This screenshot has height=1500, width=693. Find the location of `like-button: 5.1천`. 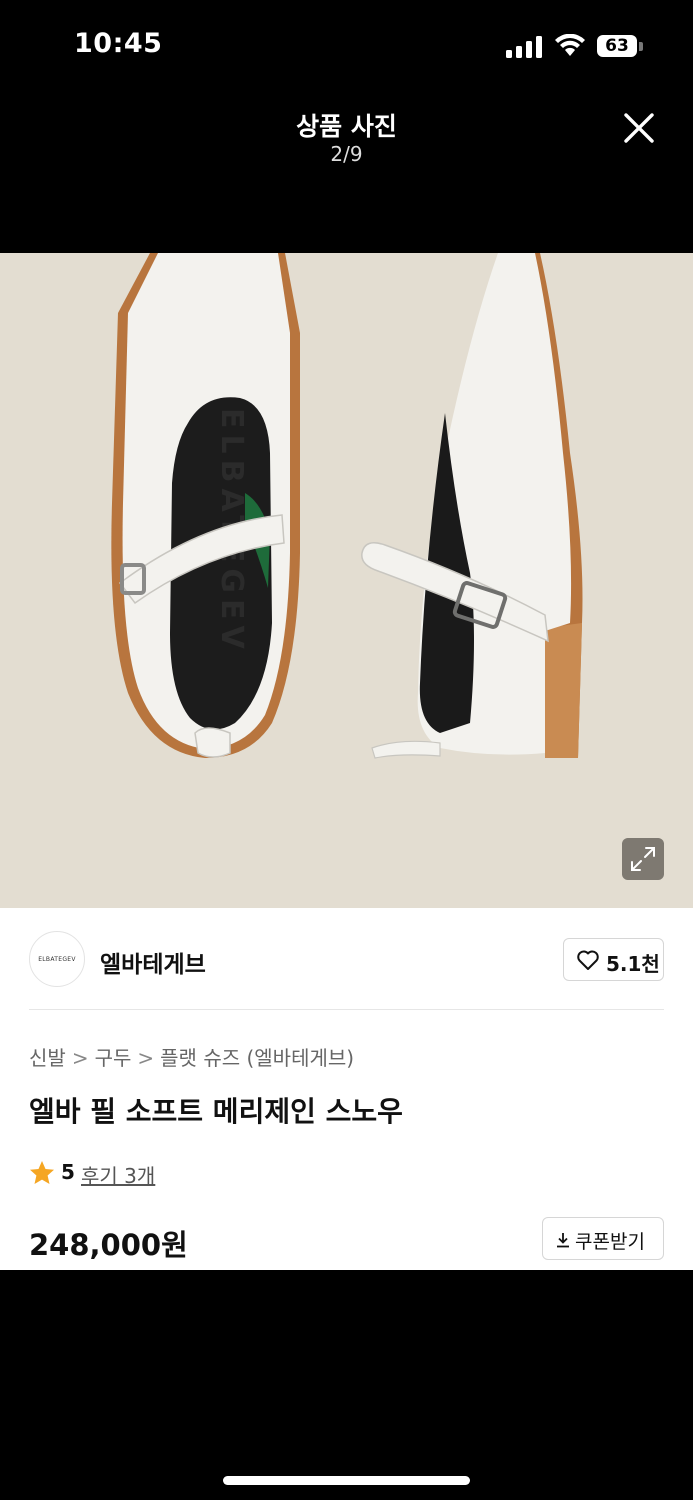

like-button: 5.1천 is located at coordinates (613, 959).